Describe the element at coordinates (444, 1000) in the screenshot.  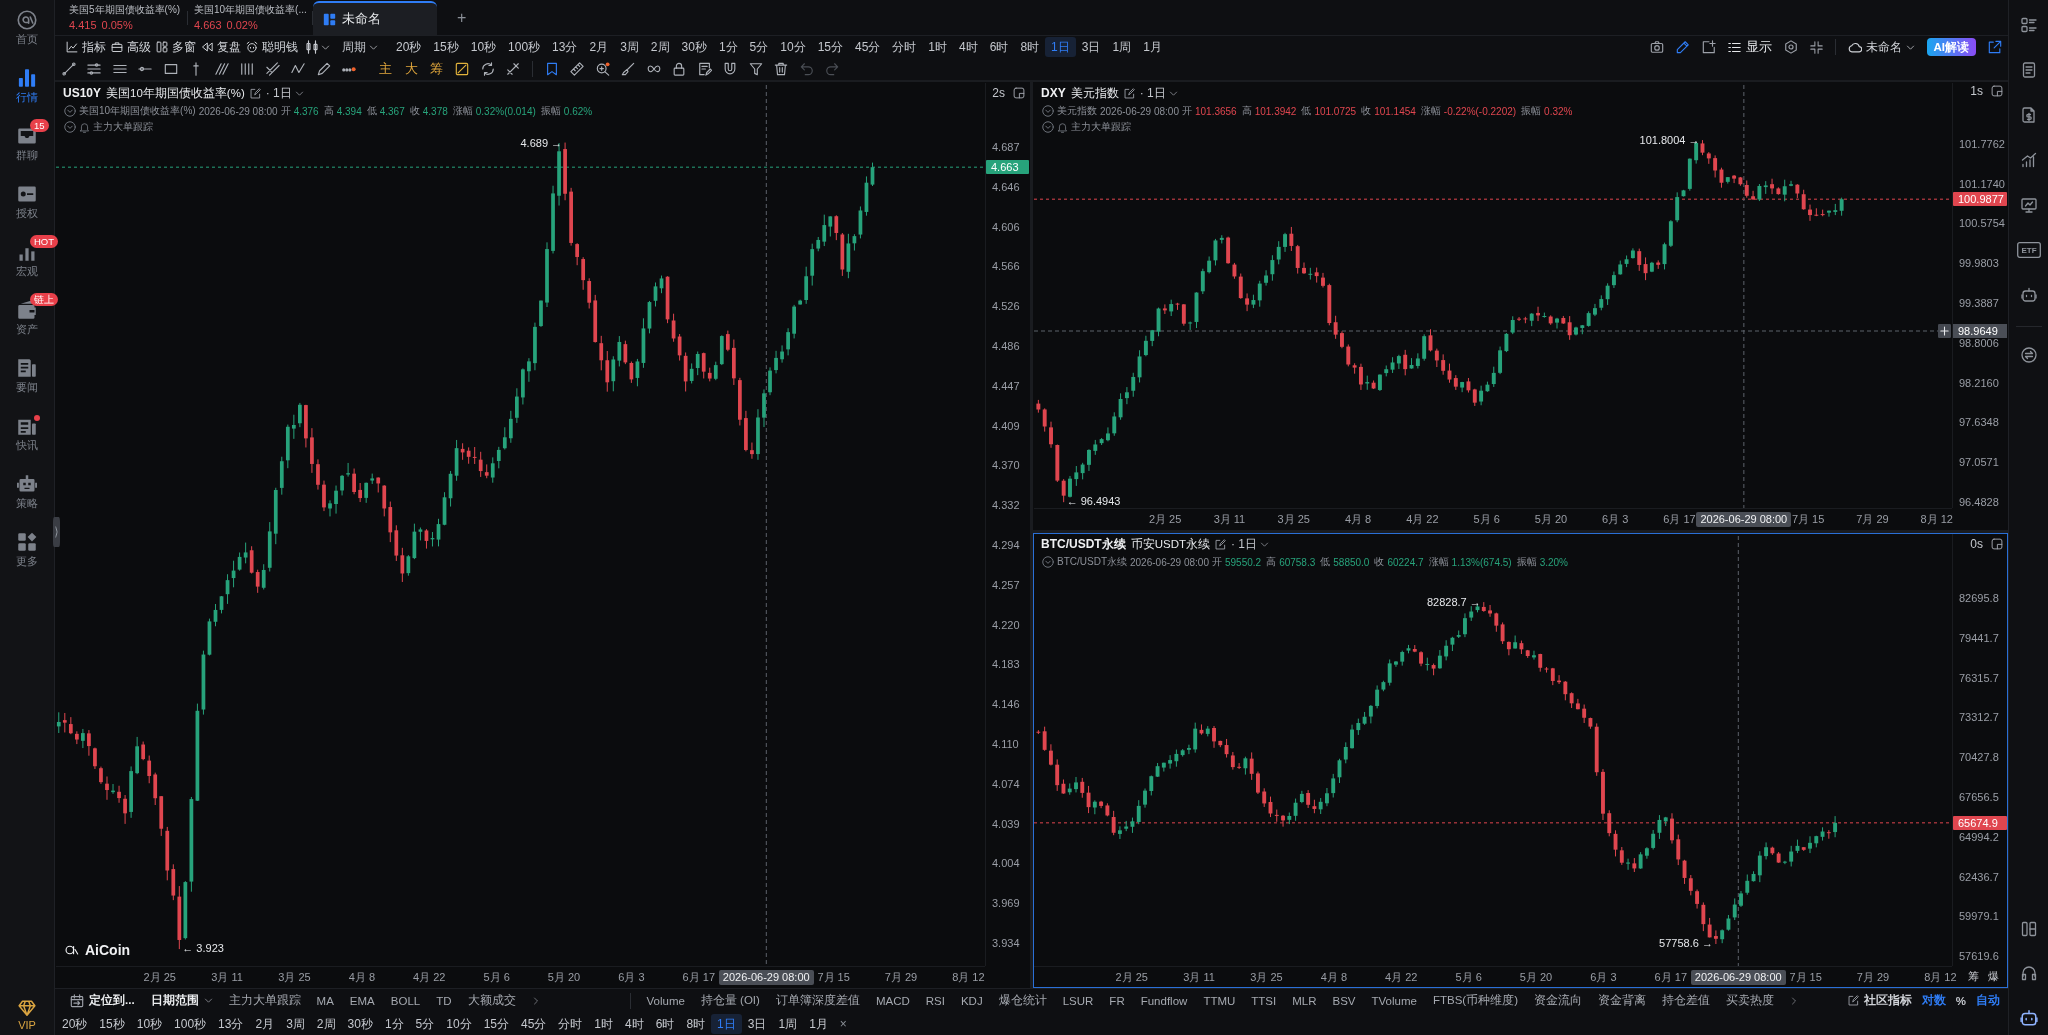
I see `indicator-tab: TD` at that location.